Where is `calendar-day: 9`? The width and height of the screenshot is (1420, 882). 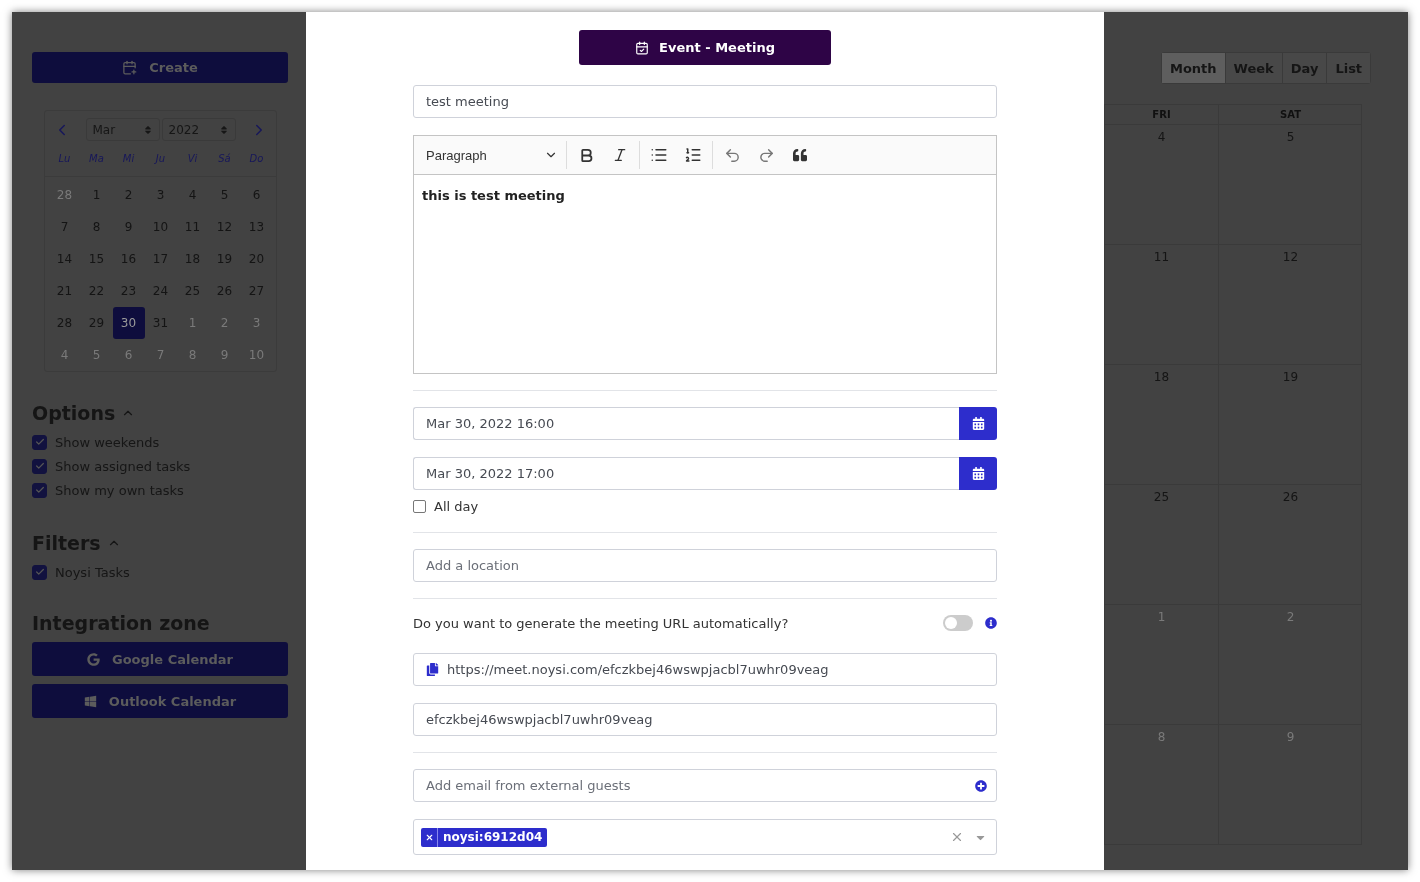 calendar-day: 9 is located at coordinates (224, 355).